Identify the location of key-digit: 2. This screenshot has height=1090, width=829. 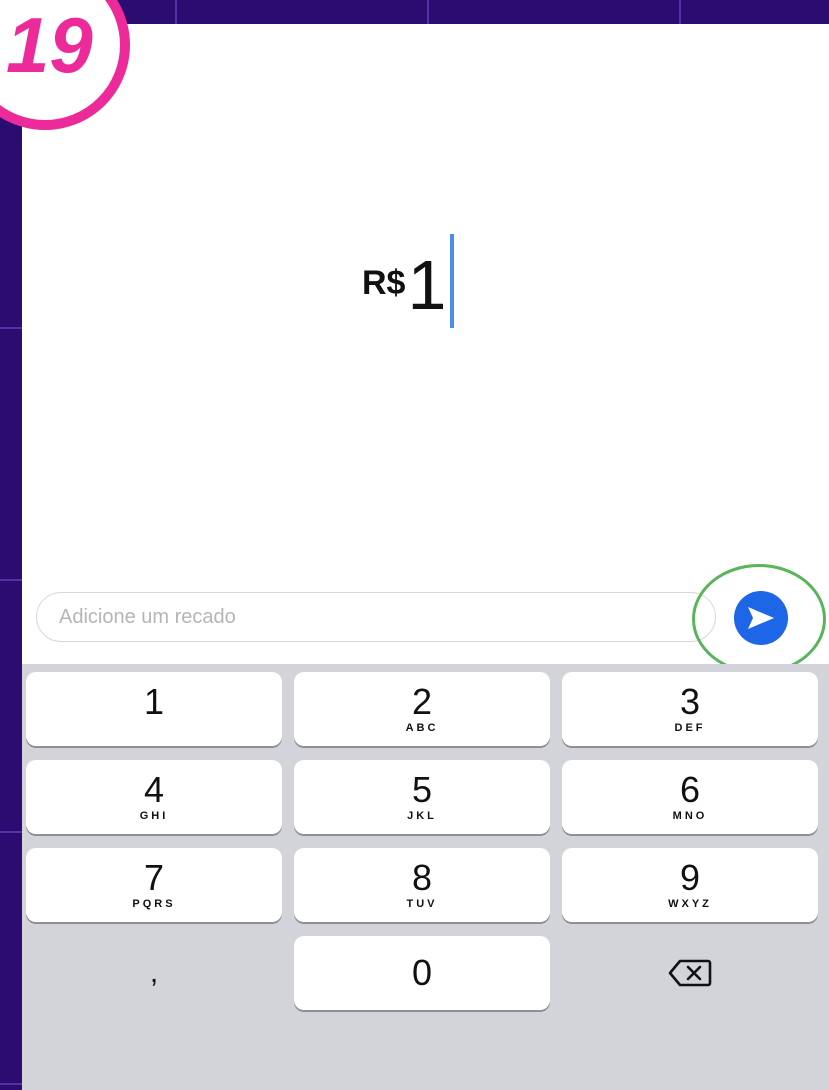
(422, 701).